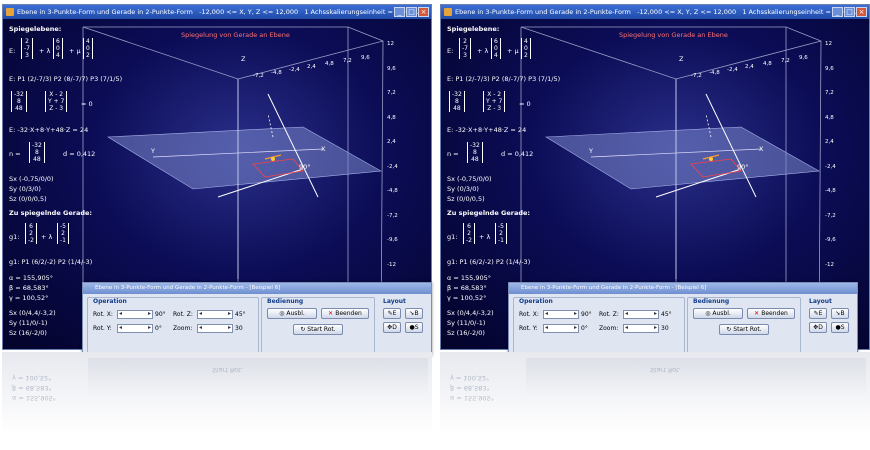  Describe the element at coordinates (488, 213) in the screenshot. I see `line-heading: Zu spiegelnde Gerade:` at that location.